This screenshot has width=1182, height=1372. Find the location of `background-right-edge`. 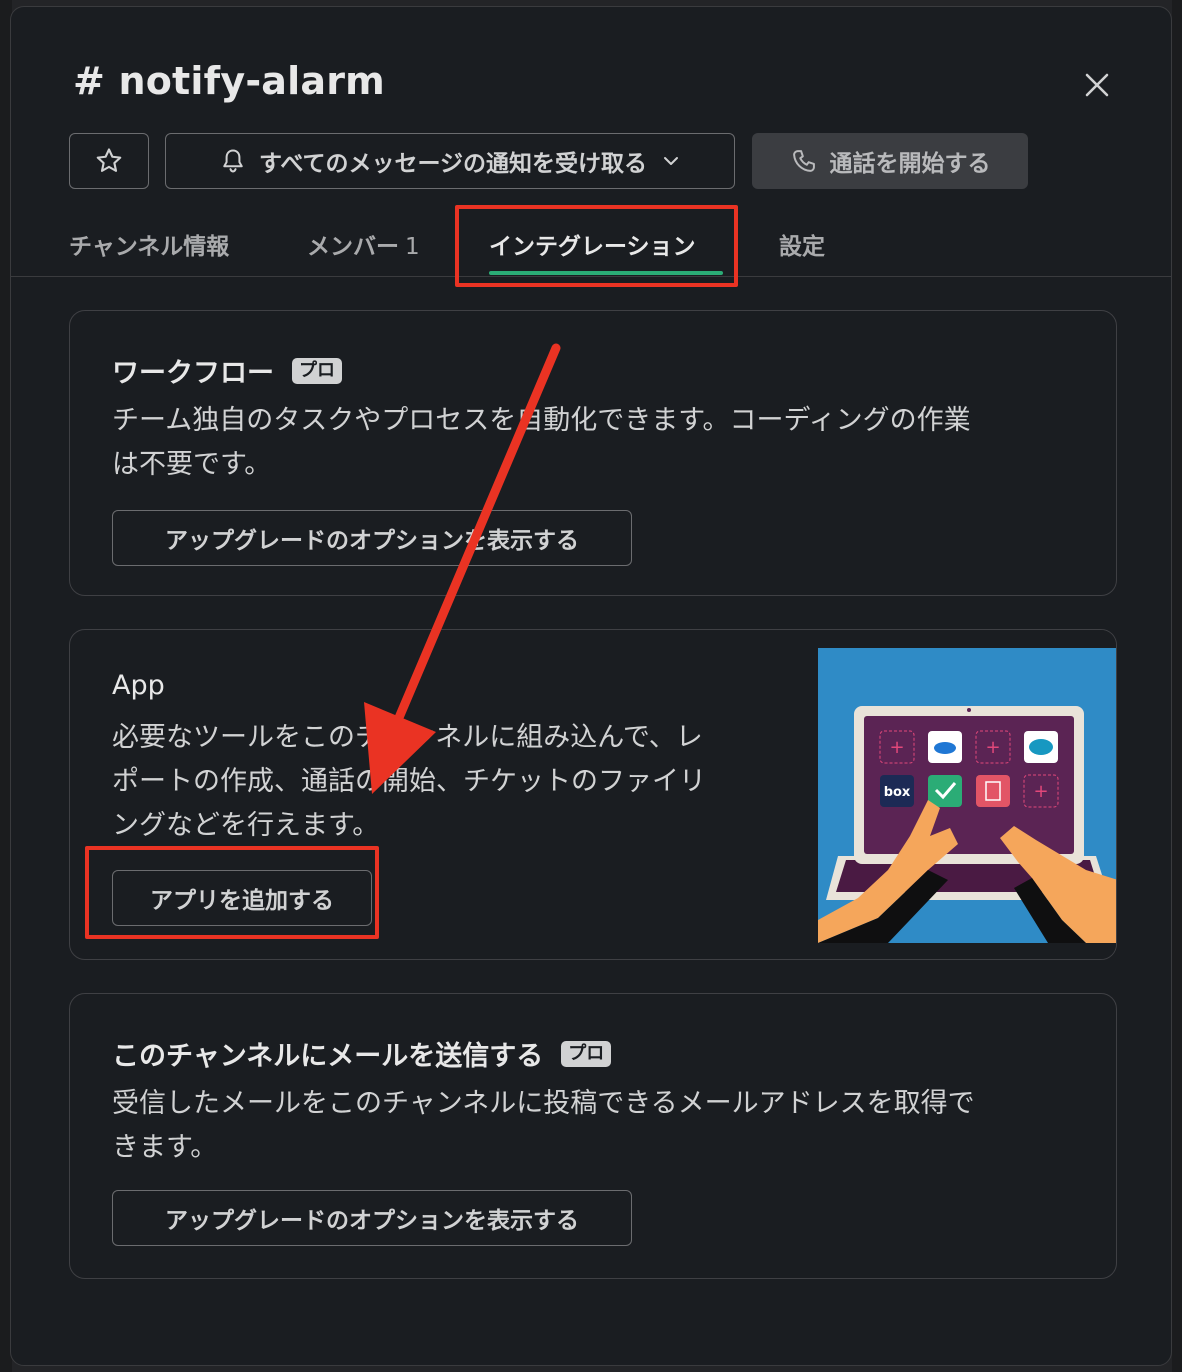

background-right-edge is located at coordinates (1177, 686).